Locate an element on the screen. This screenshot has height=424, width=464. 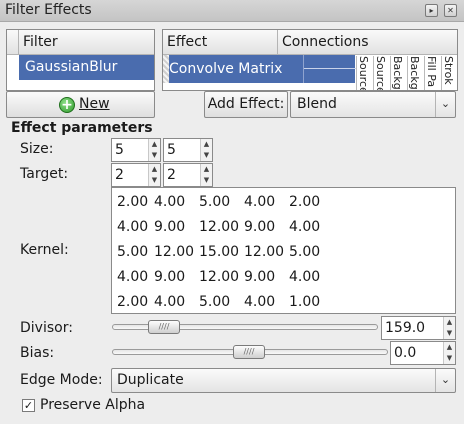
preserve-alpha-checkbox: ✓ is located at coordinates (28, 405).